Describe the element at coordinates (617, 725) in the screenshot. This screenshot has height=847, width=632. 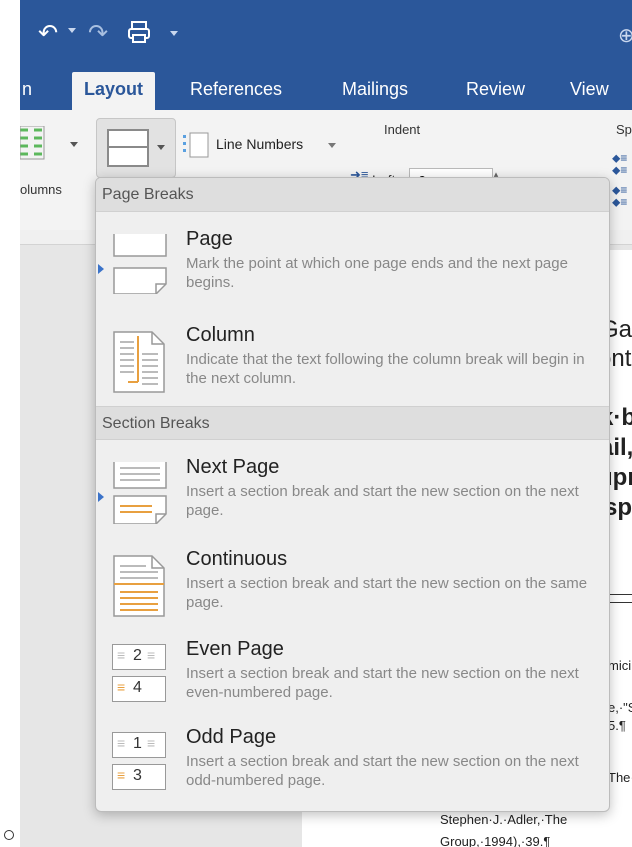
I see `doc-text: 5.¶` at that location.